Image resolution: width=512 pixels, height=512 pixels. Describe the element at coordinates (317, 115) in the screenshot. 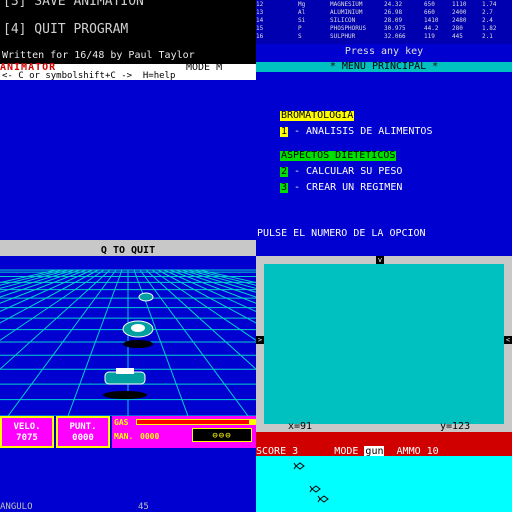

I see `category-bromatologia: BROMATOLOGIA` at that location.